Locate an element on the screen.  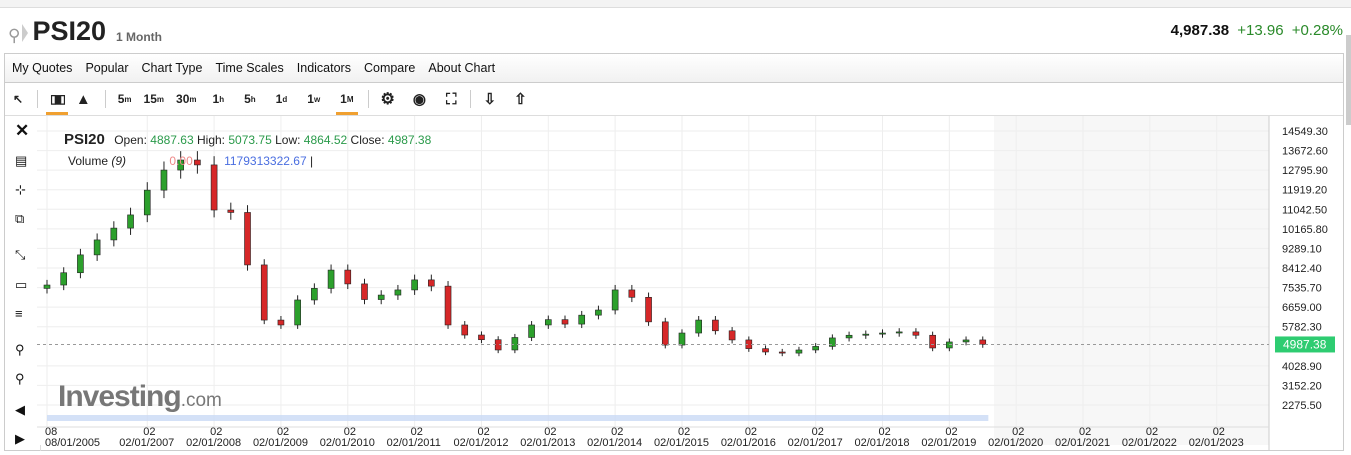
close-icon: ✕ is located at coordinates (22, 131).